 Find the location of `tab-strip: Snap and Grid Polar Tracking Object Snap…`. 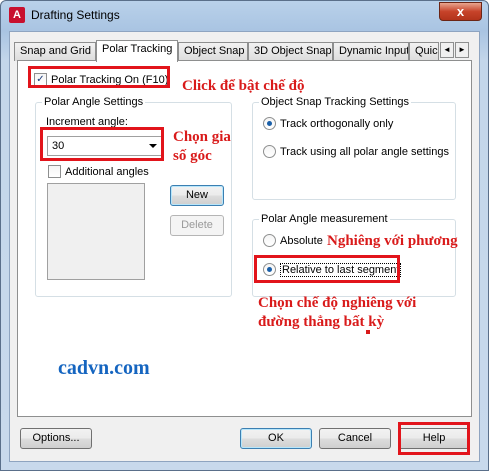

tab-strip: Snap and Grid Polar Tracking Object Snap… is located at coordinates (244, 51).